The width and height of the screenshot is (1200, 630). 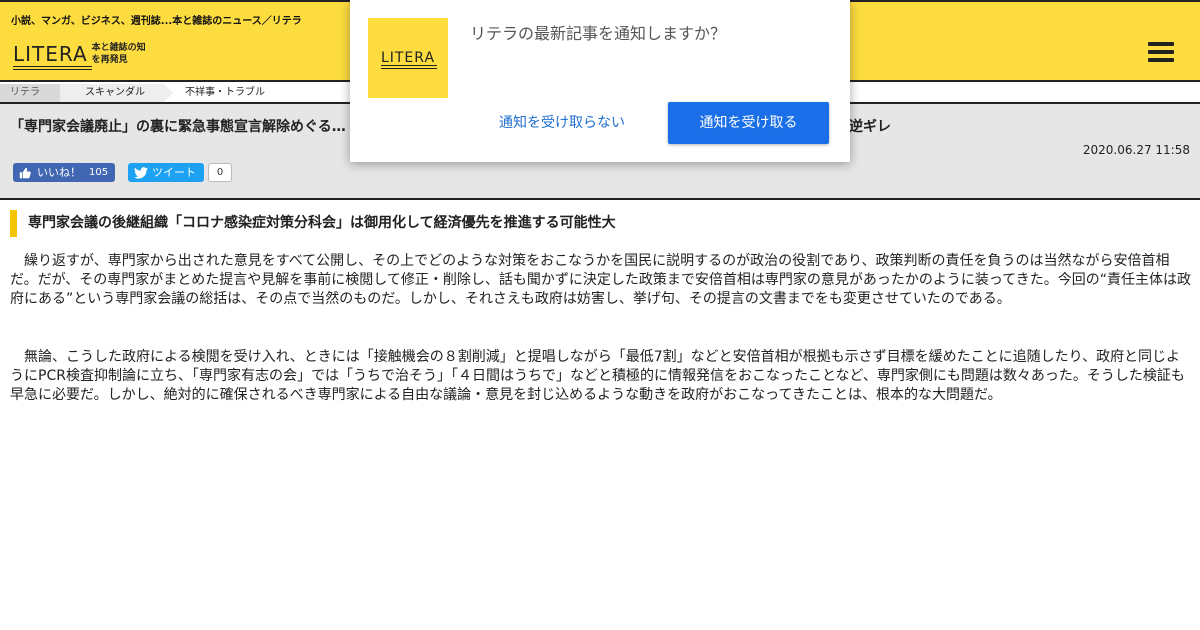 I want to click on twitter-bird-icon, so click(x=141, y=172).